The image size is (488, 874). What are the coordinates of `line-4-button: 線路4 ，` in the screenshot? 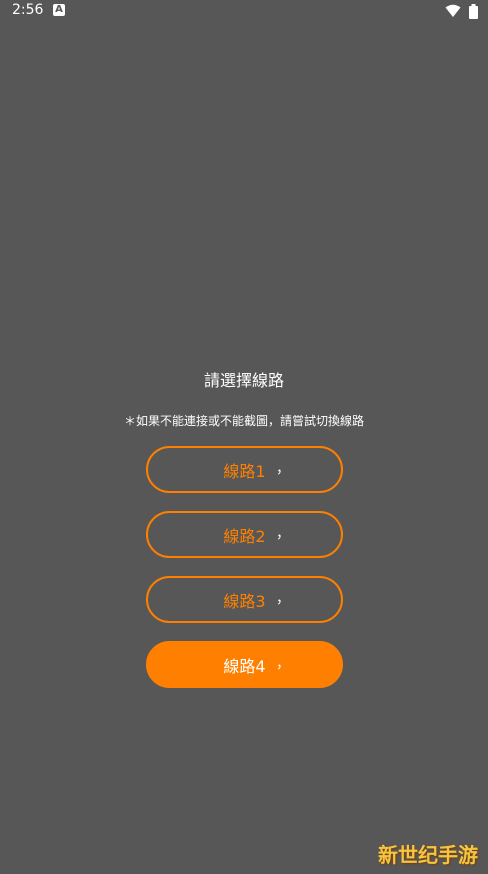 It's located at (244, 664).